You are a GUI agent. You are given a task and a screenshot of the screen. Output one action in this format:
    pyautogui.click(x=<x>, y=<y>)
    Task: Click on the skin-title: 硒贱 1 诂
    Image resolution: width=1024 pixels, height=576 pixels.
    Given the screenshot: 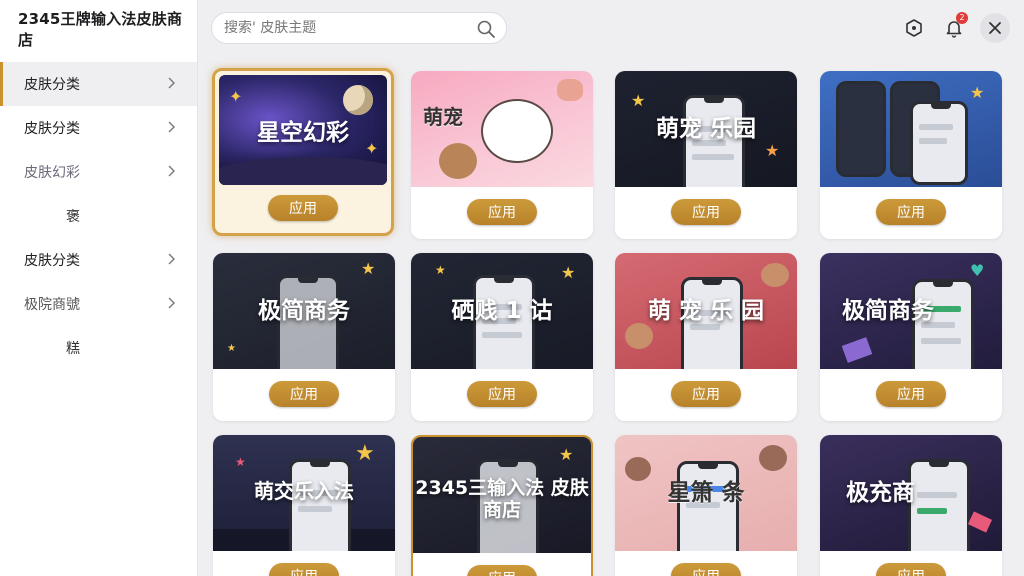 What is the action you would take?
    pyautogui.click(x=502, y=311)
    